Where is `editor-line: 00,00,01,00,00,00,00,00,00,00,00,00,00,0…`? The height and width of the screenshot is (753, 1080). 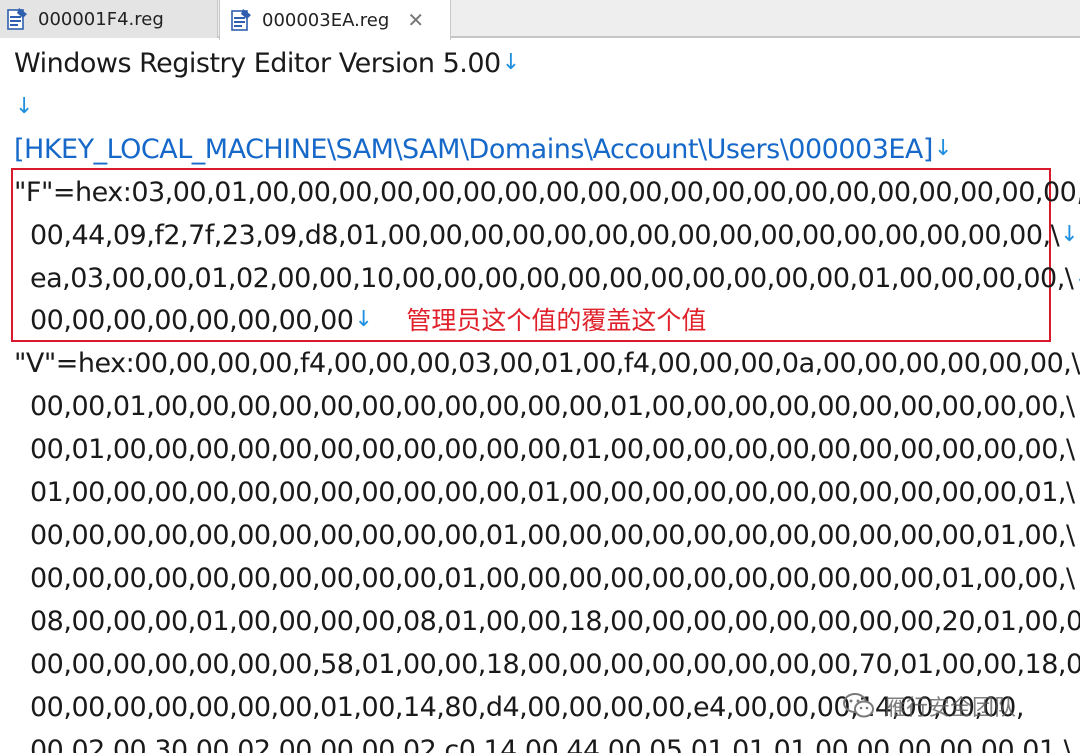 editor-line: 00,00,01,00,00,00,00,00,00,00,00,00,00,0… is located at coordinates (555, 407).